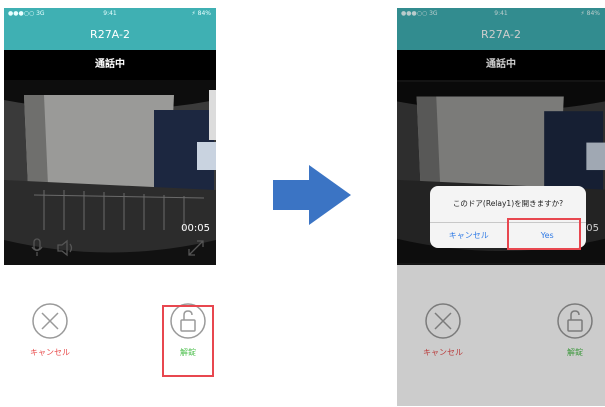 This screenshot has height=407, width=605. I want to click on status-time: 9:41, so click(110, 13).